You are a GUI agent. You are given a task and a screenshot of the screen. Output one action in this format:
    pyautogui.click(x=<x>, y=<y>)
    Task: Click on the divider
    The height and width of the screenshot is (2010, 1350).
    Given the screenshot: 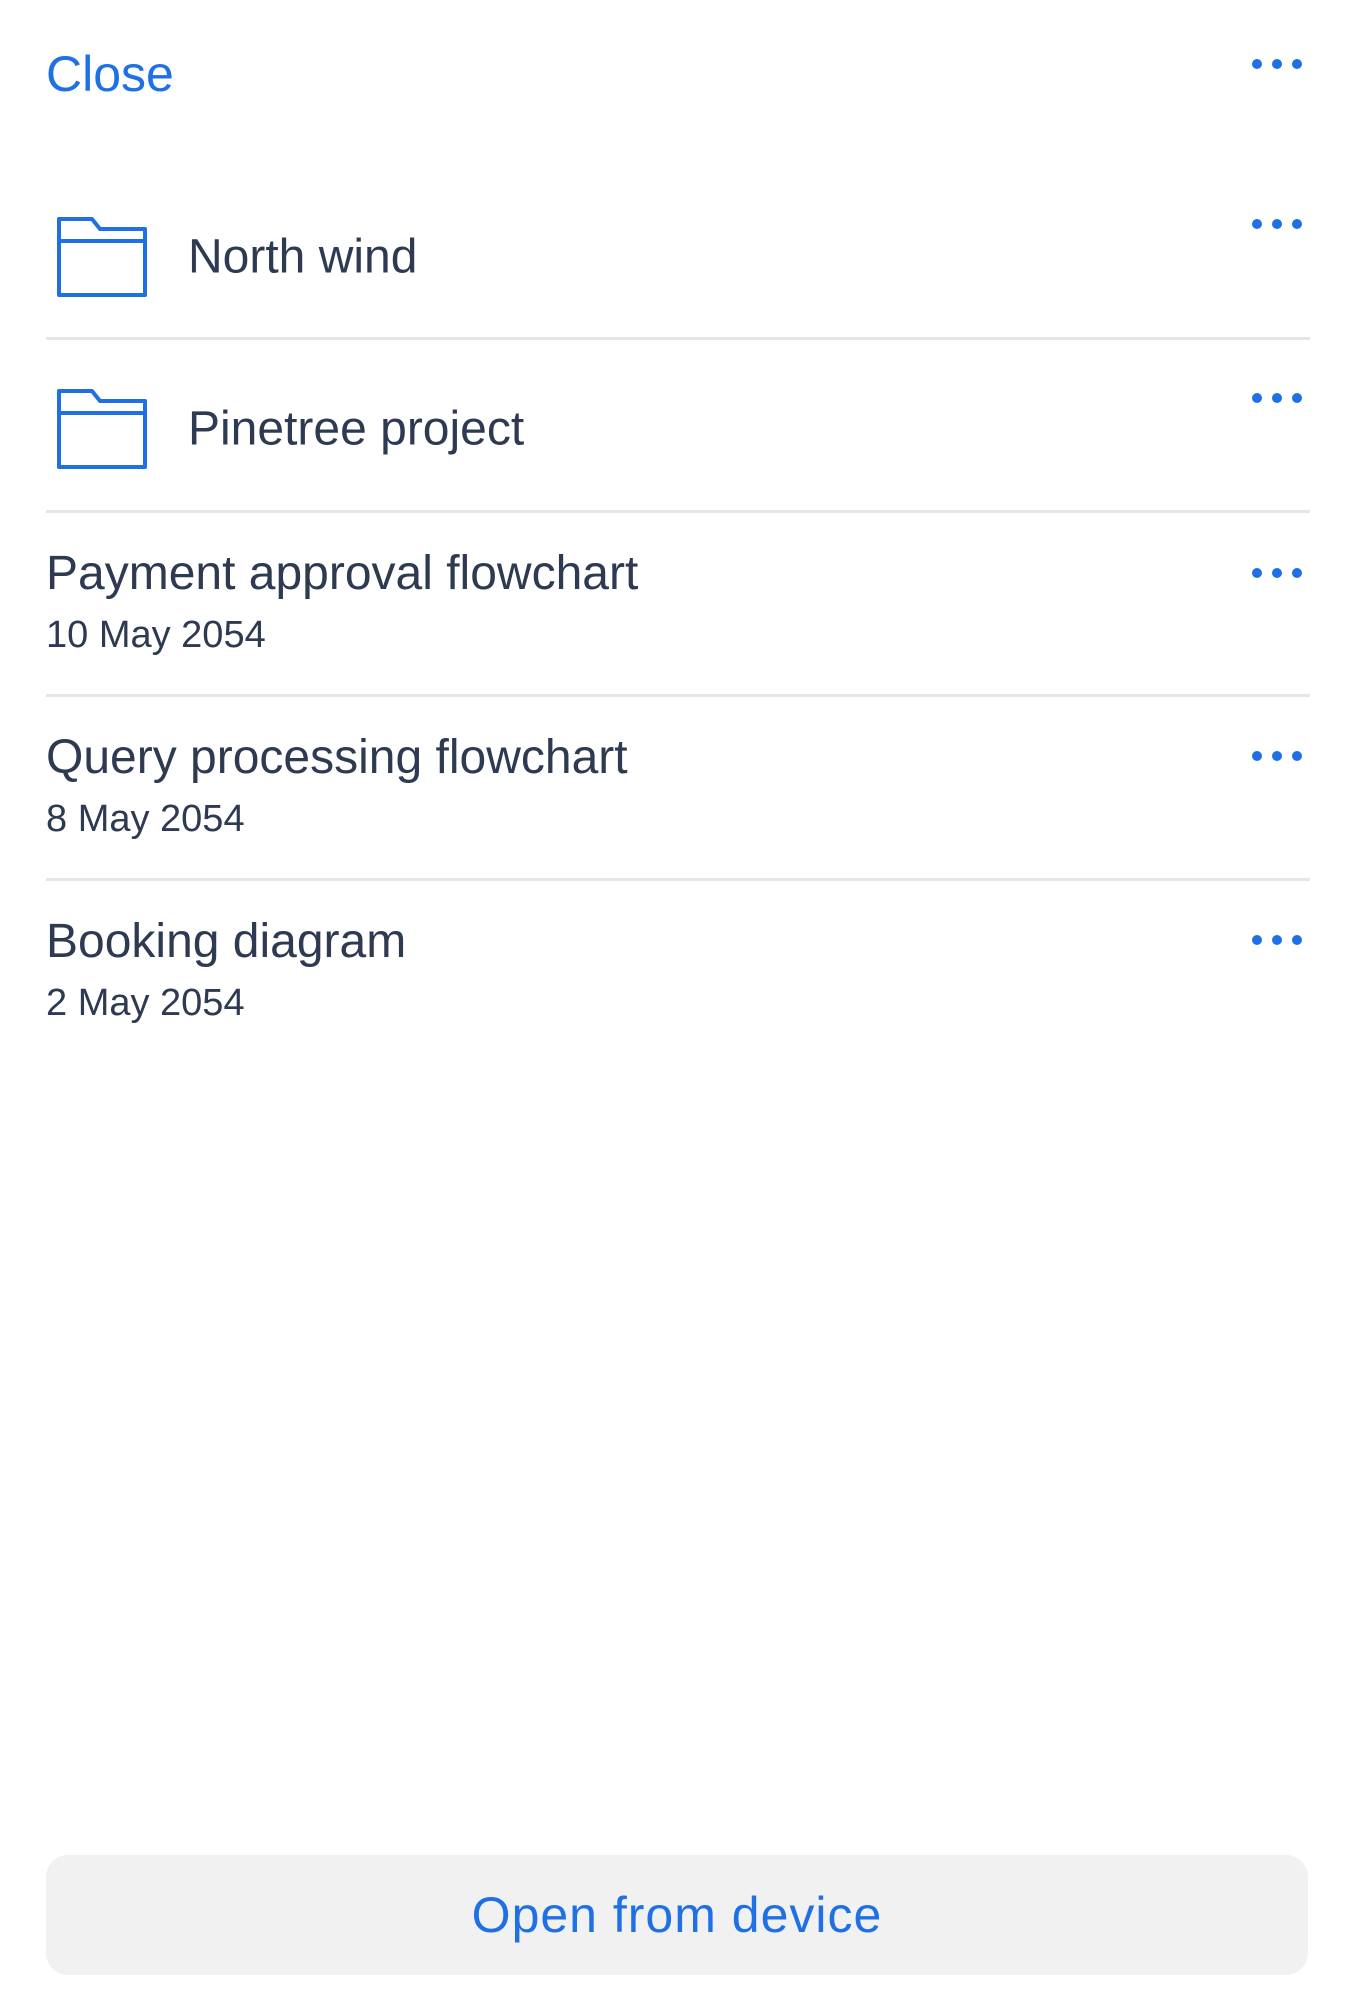 What is the action you would take?
    pyautogui.click(x=678, y=338)
    